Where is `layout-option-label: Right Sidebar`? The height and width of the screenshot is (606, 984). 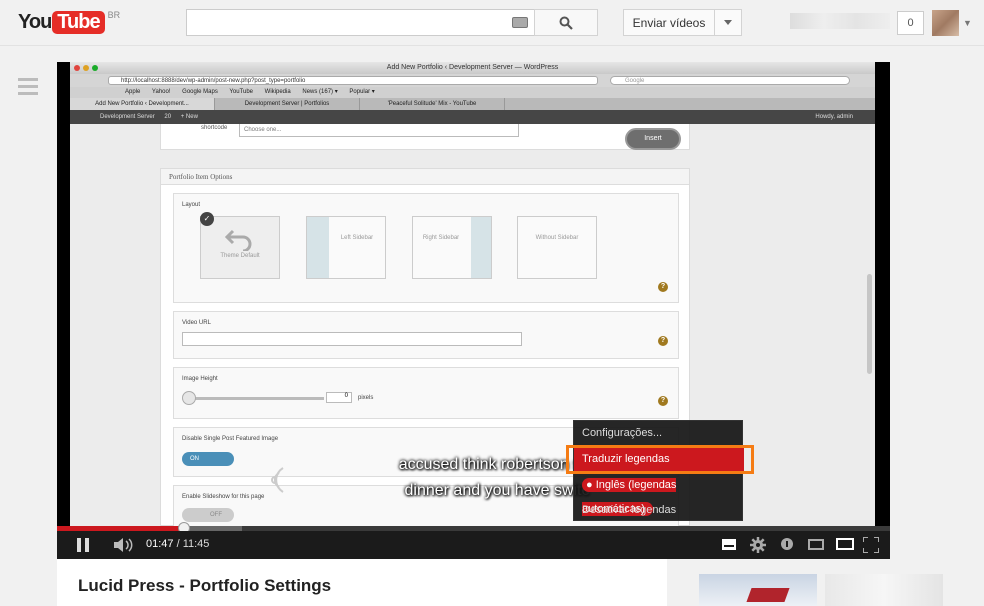 layout-option-label: Right Sidebar is located at coordinates (441, 238).